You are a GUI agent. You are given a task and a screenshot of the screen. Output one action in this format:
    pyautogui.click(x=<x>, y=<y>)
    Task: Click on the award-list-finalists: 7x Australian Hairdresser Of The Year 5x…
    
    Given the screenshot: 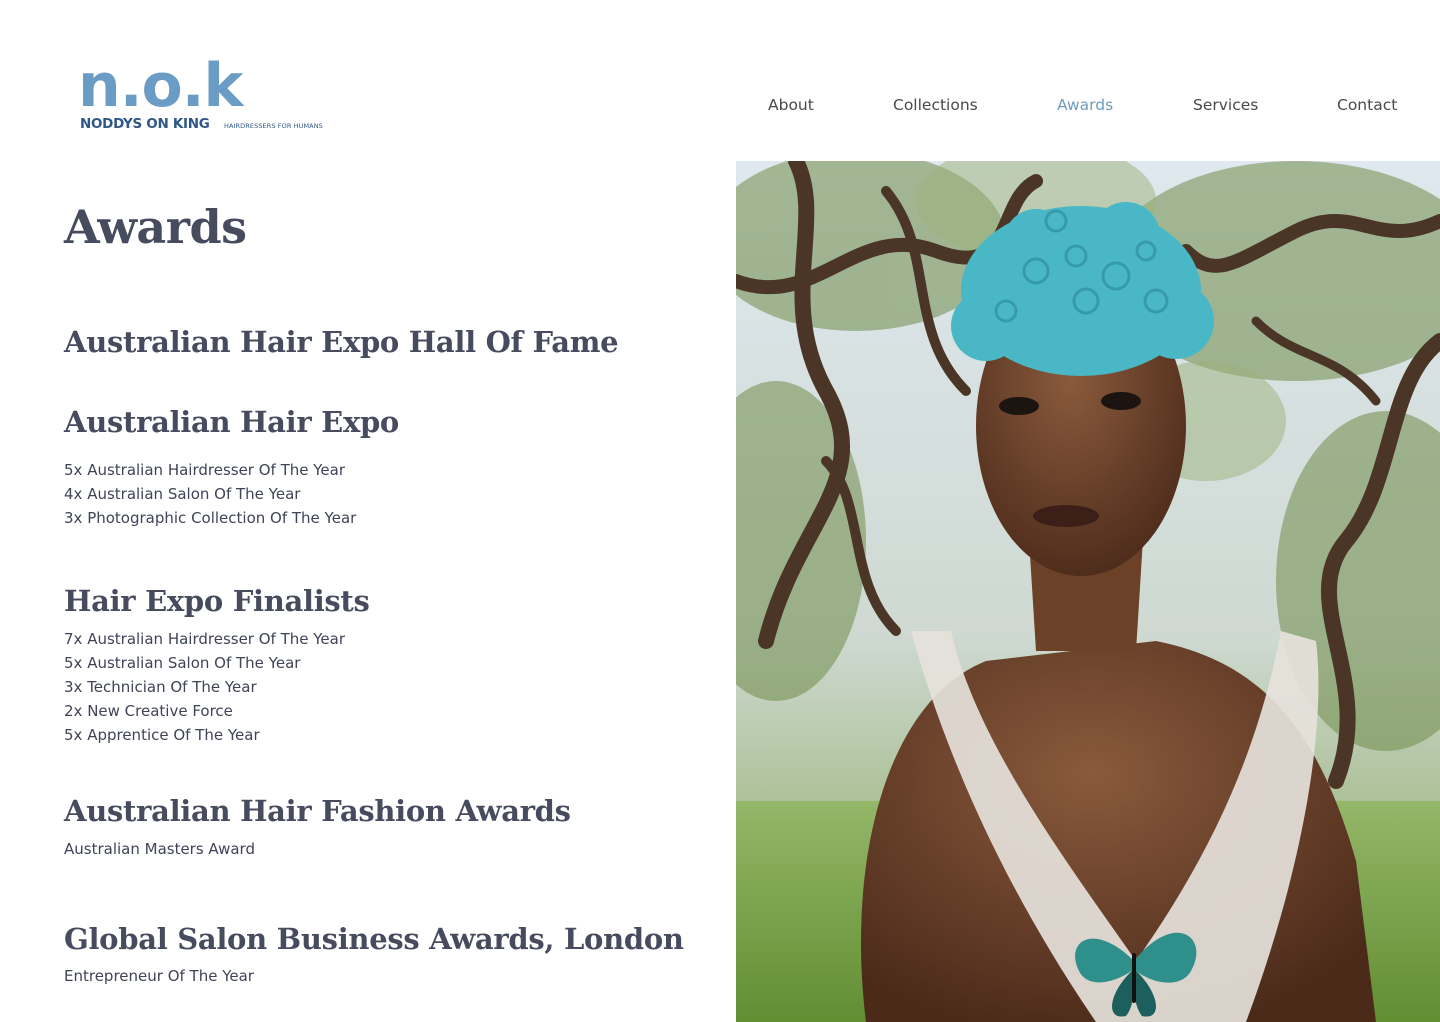 What is the action you would take?
    pyautogui.click(x=204, y=687)
    